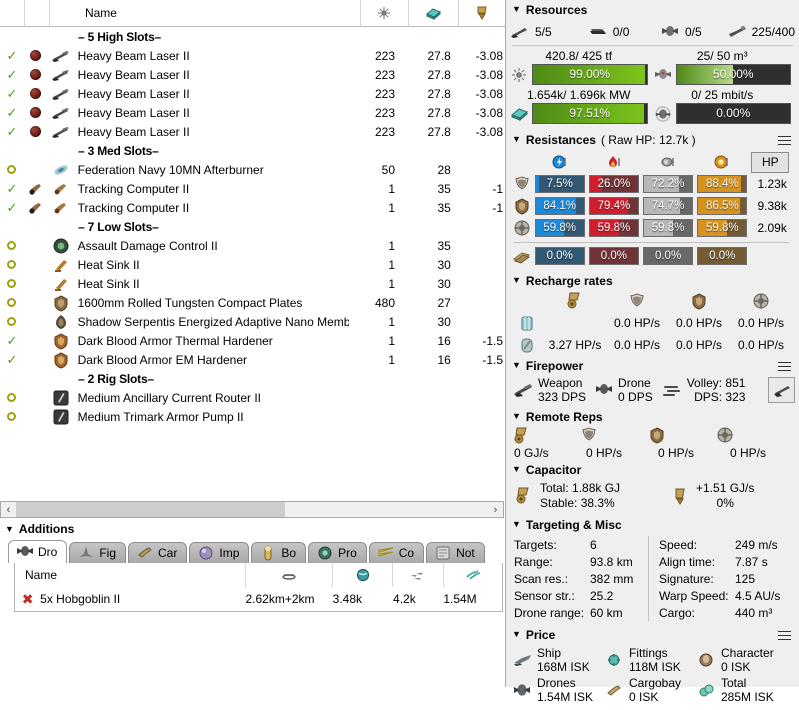 Image resolution: width=799 pixels, height=710 pixels. I want to click on tab-imp: Imp, so click(219, 552).